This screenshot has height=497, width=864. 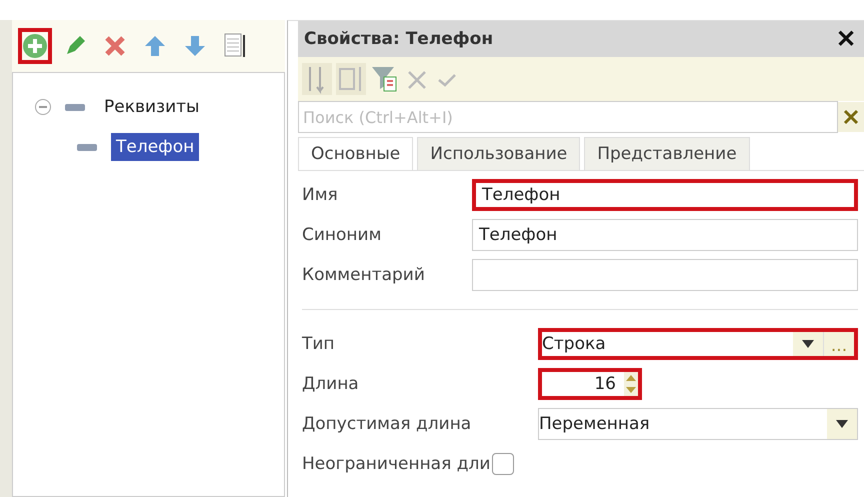 I want to click on add-icon, so click(x=35, y=46).